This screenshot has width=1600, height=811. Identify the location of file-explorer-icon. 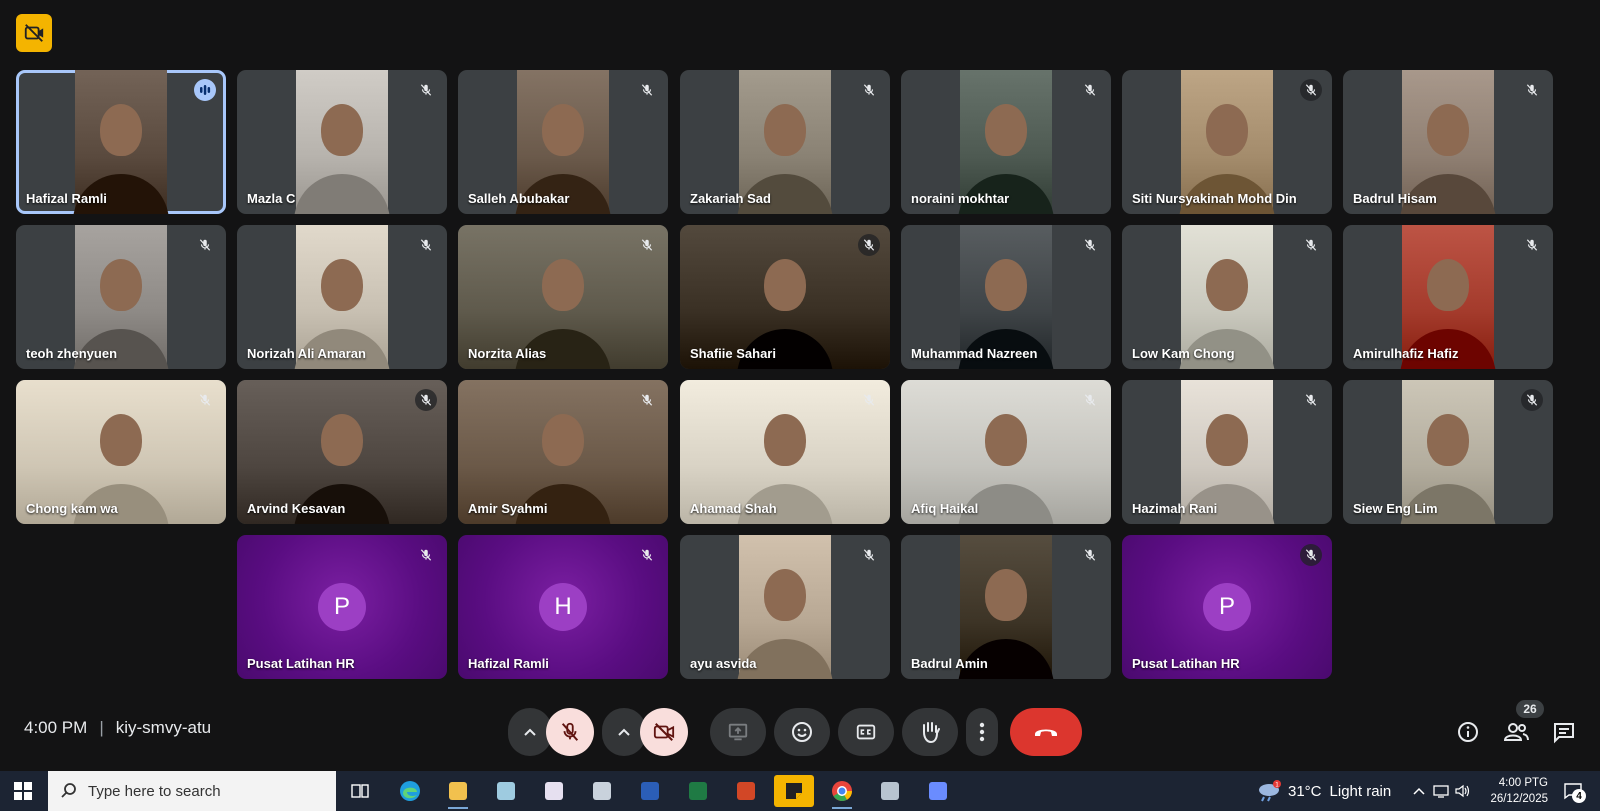
(458, 792).